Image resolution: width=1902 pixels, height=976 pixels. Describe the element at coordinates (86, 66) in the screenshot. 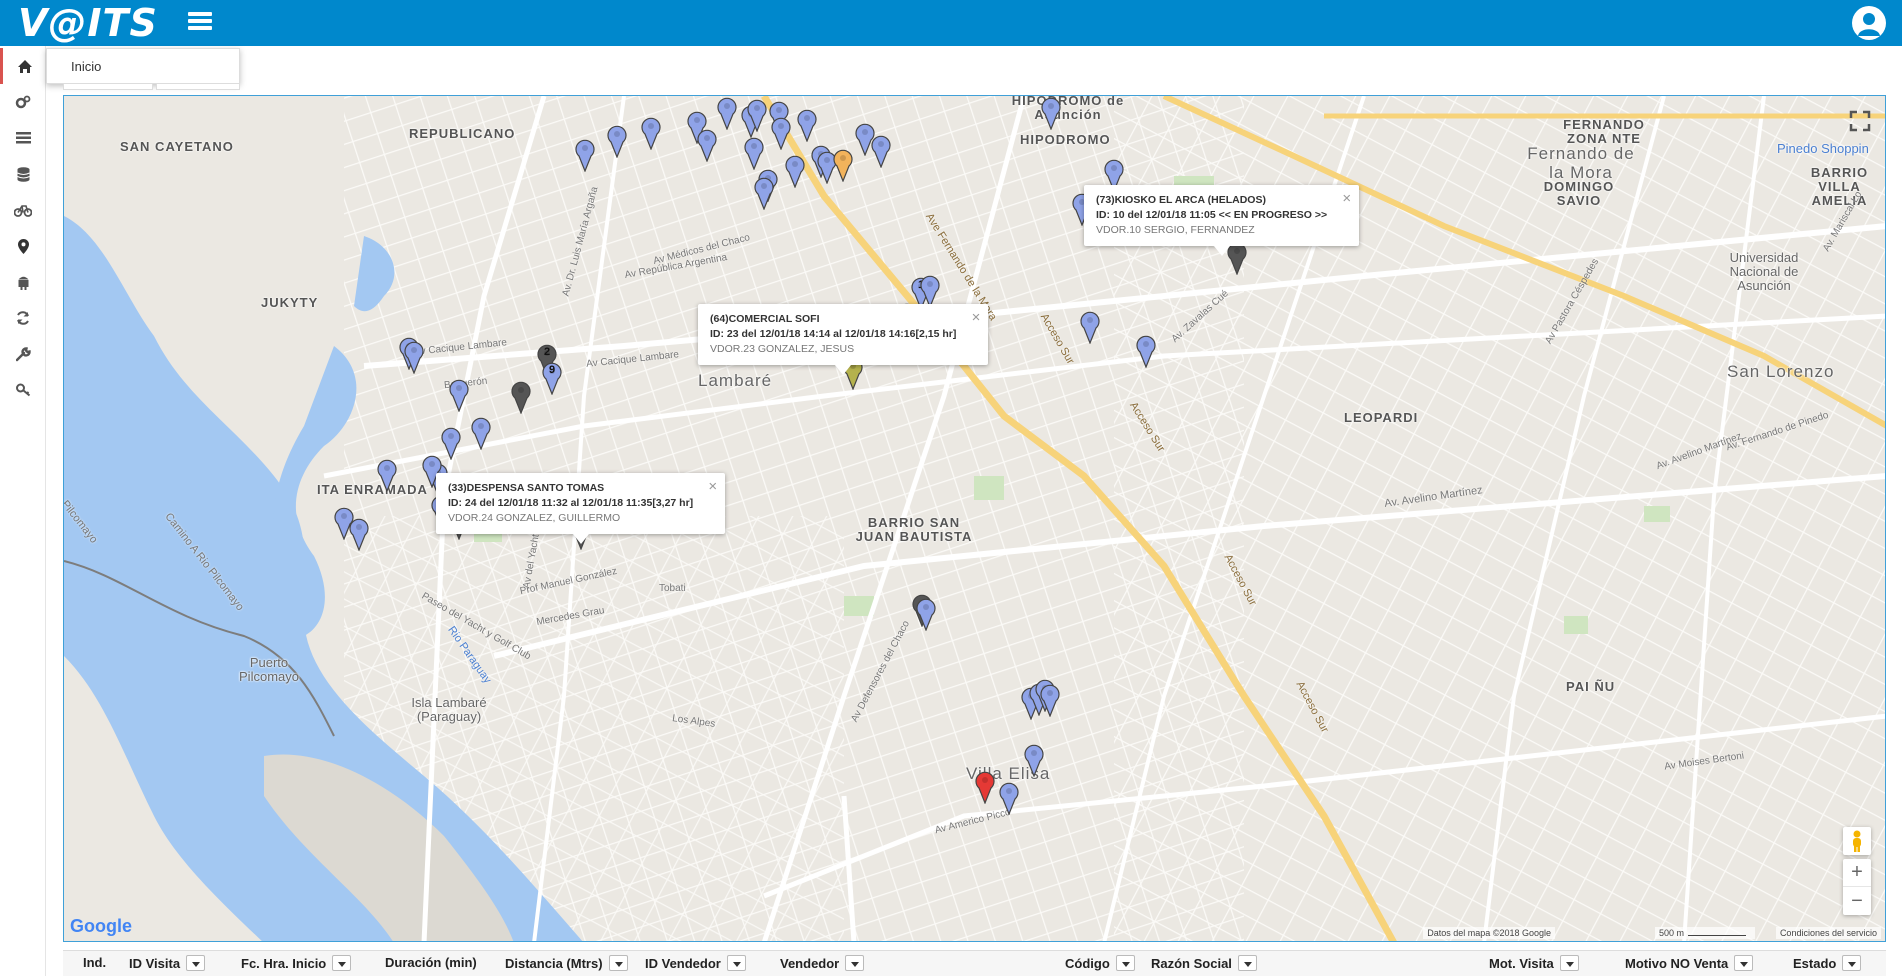

I see `menu-item-inicio: Inicio` at that location.